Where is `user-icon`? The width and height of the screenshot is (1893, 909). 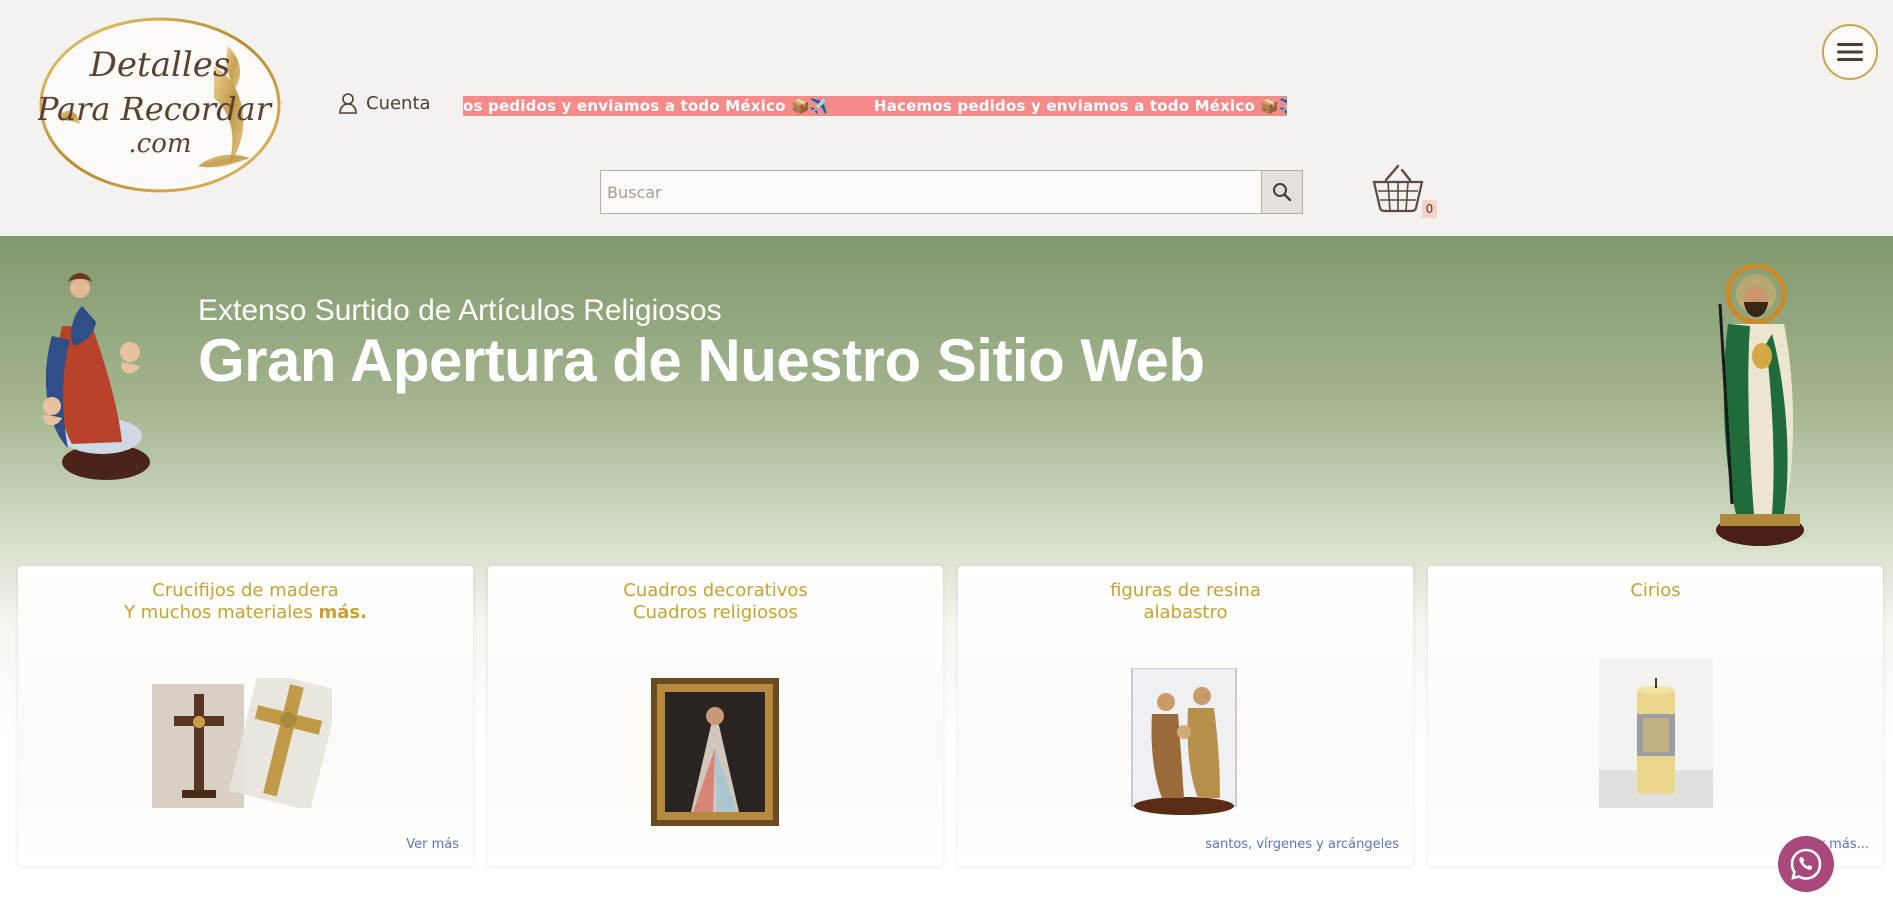 user-icon is located at coordinates (348, 103).